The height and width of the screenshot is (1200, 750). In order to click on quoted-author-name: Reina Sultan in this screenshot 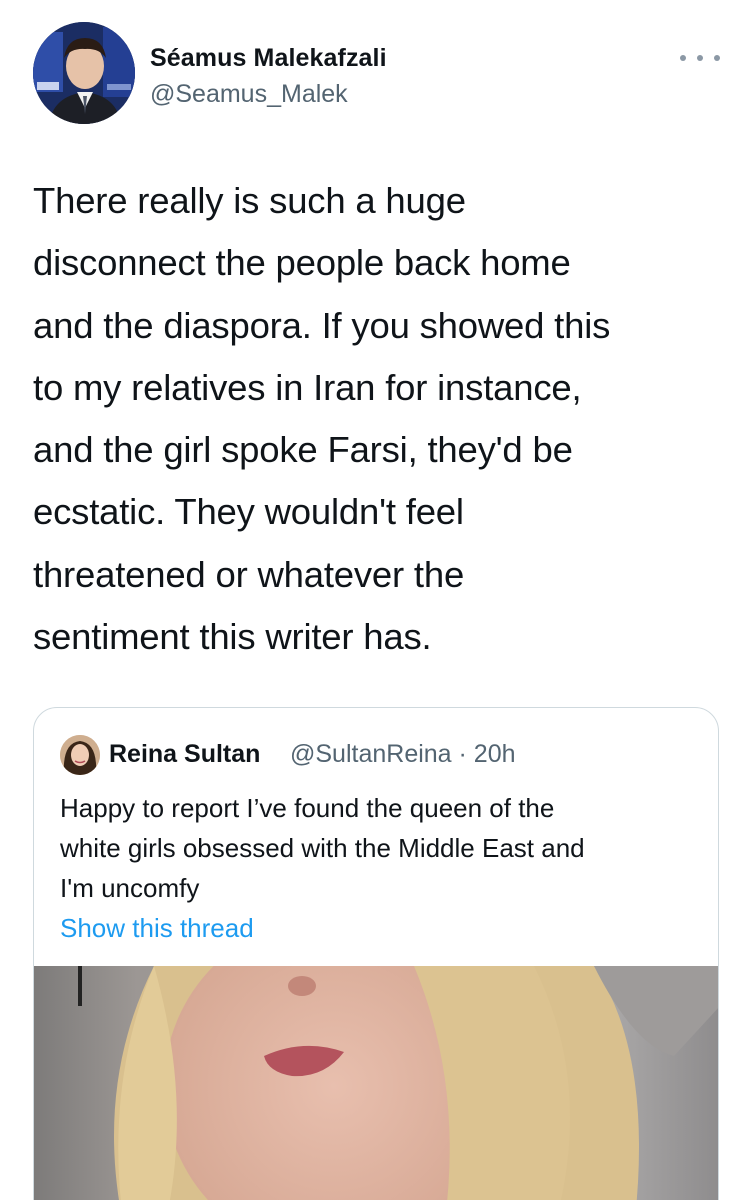, I will do `click(184, 754)`.